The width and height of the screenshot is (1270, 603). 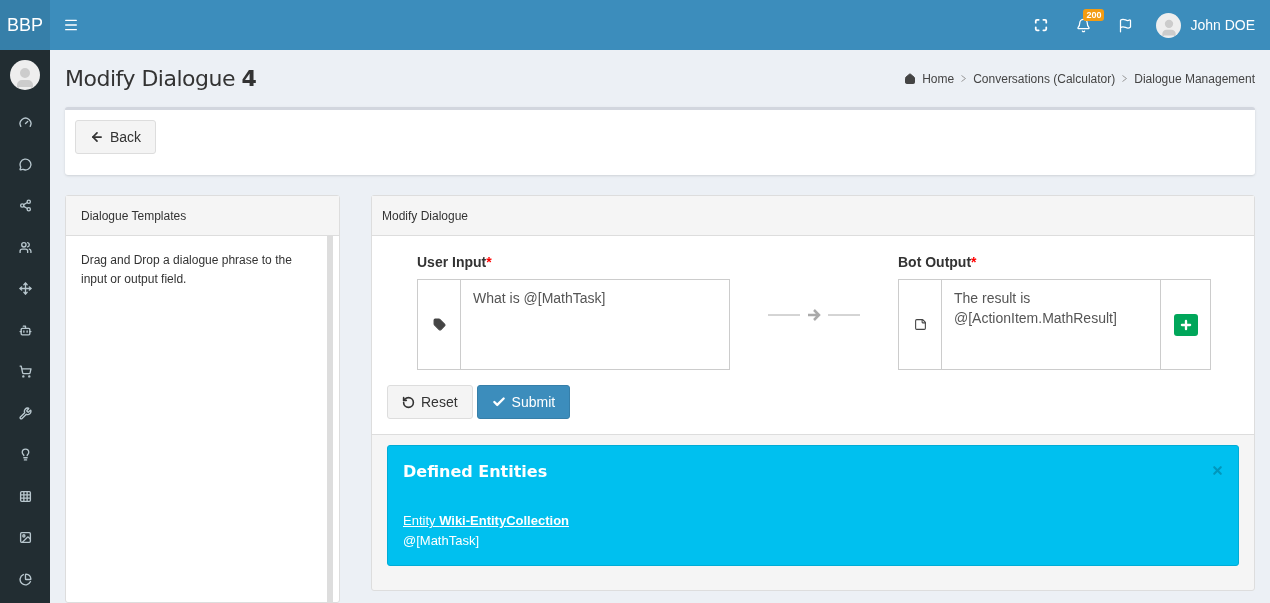 What do you see at coordinates (938, 78) in the screenshot?
I see `breadcrumb-link: Home` at bounding box center [938, 78].